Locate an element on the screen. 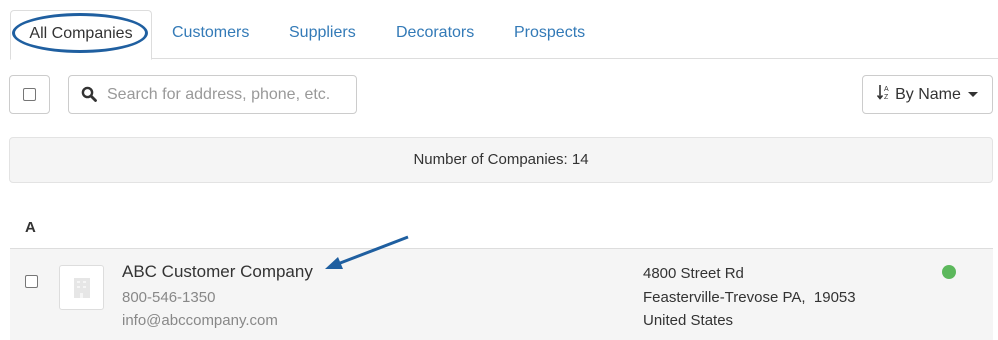 Image resolution: width=998 pixels, height=340 pixels. tab-decorators: Decorators is located at coordinates (435, 33).